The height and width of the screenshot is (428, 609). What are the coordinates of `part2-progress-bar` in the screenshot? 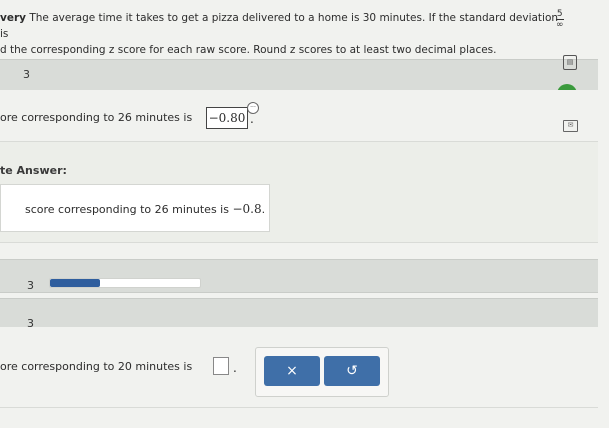 It's located at (125, 283).